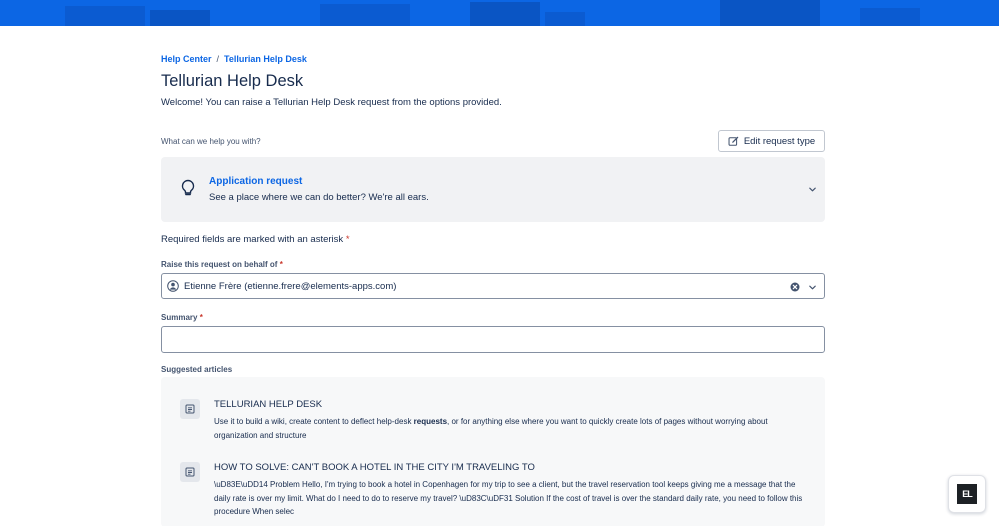 The height and width of the screenshot is (526, 999). I want to click on suggested-articles-label: Suggested articles, so click(197, 369).